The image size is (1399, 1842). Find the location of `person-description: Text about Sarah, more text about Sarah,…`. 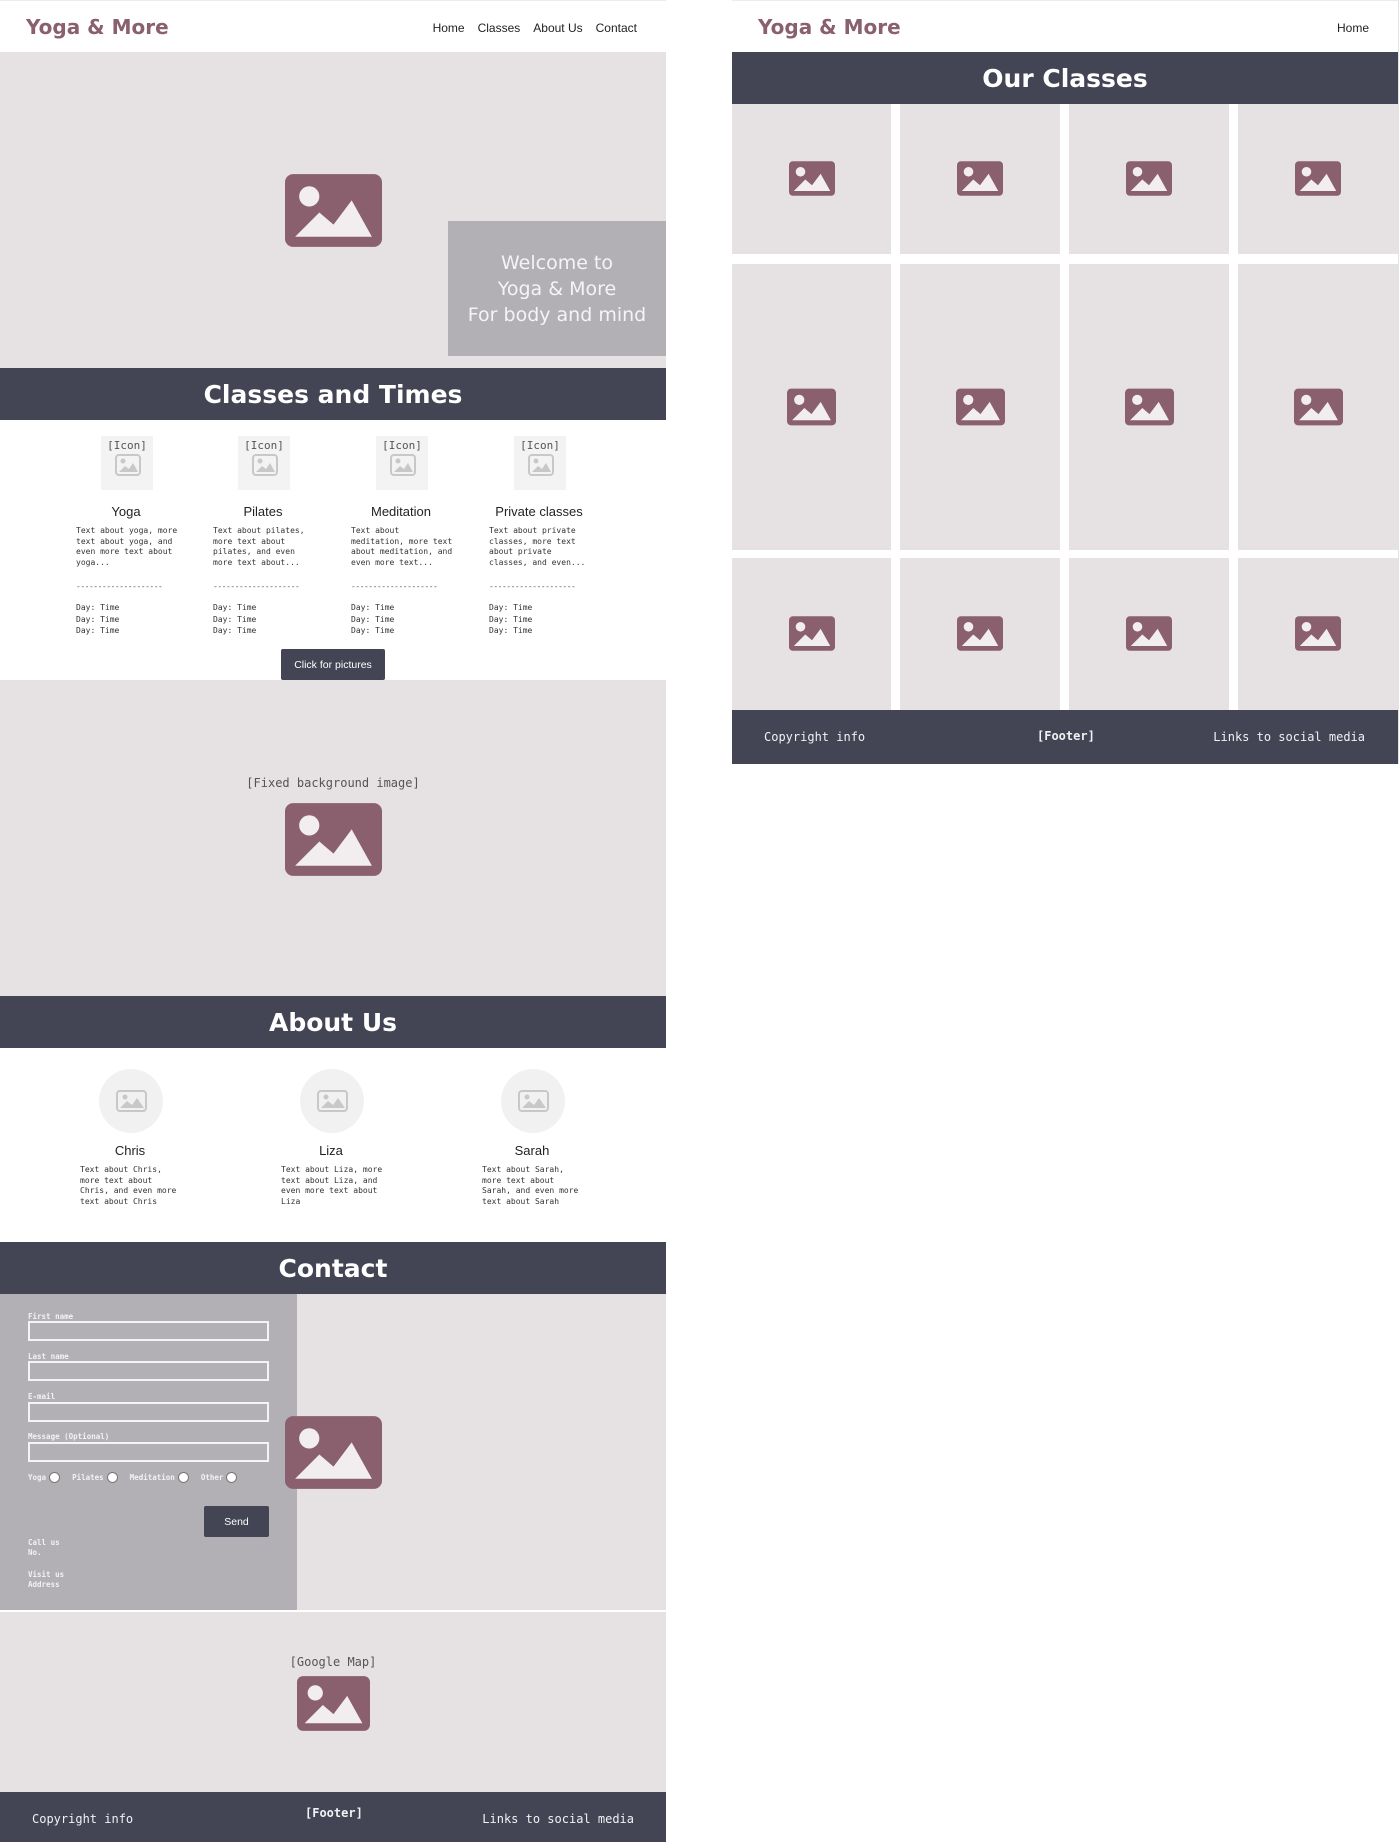

person-description: Text about Sarah, more text about Sarah,… is located at coordinates (530, 1185).